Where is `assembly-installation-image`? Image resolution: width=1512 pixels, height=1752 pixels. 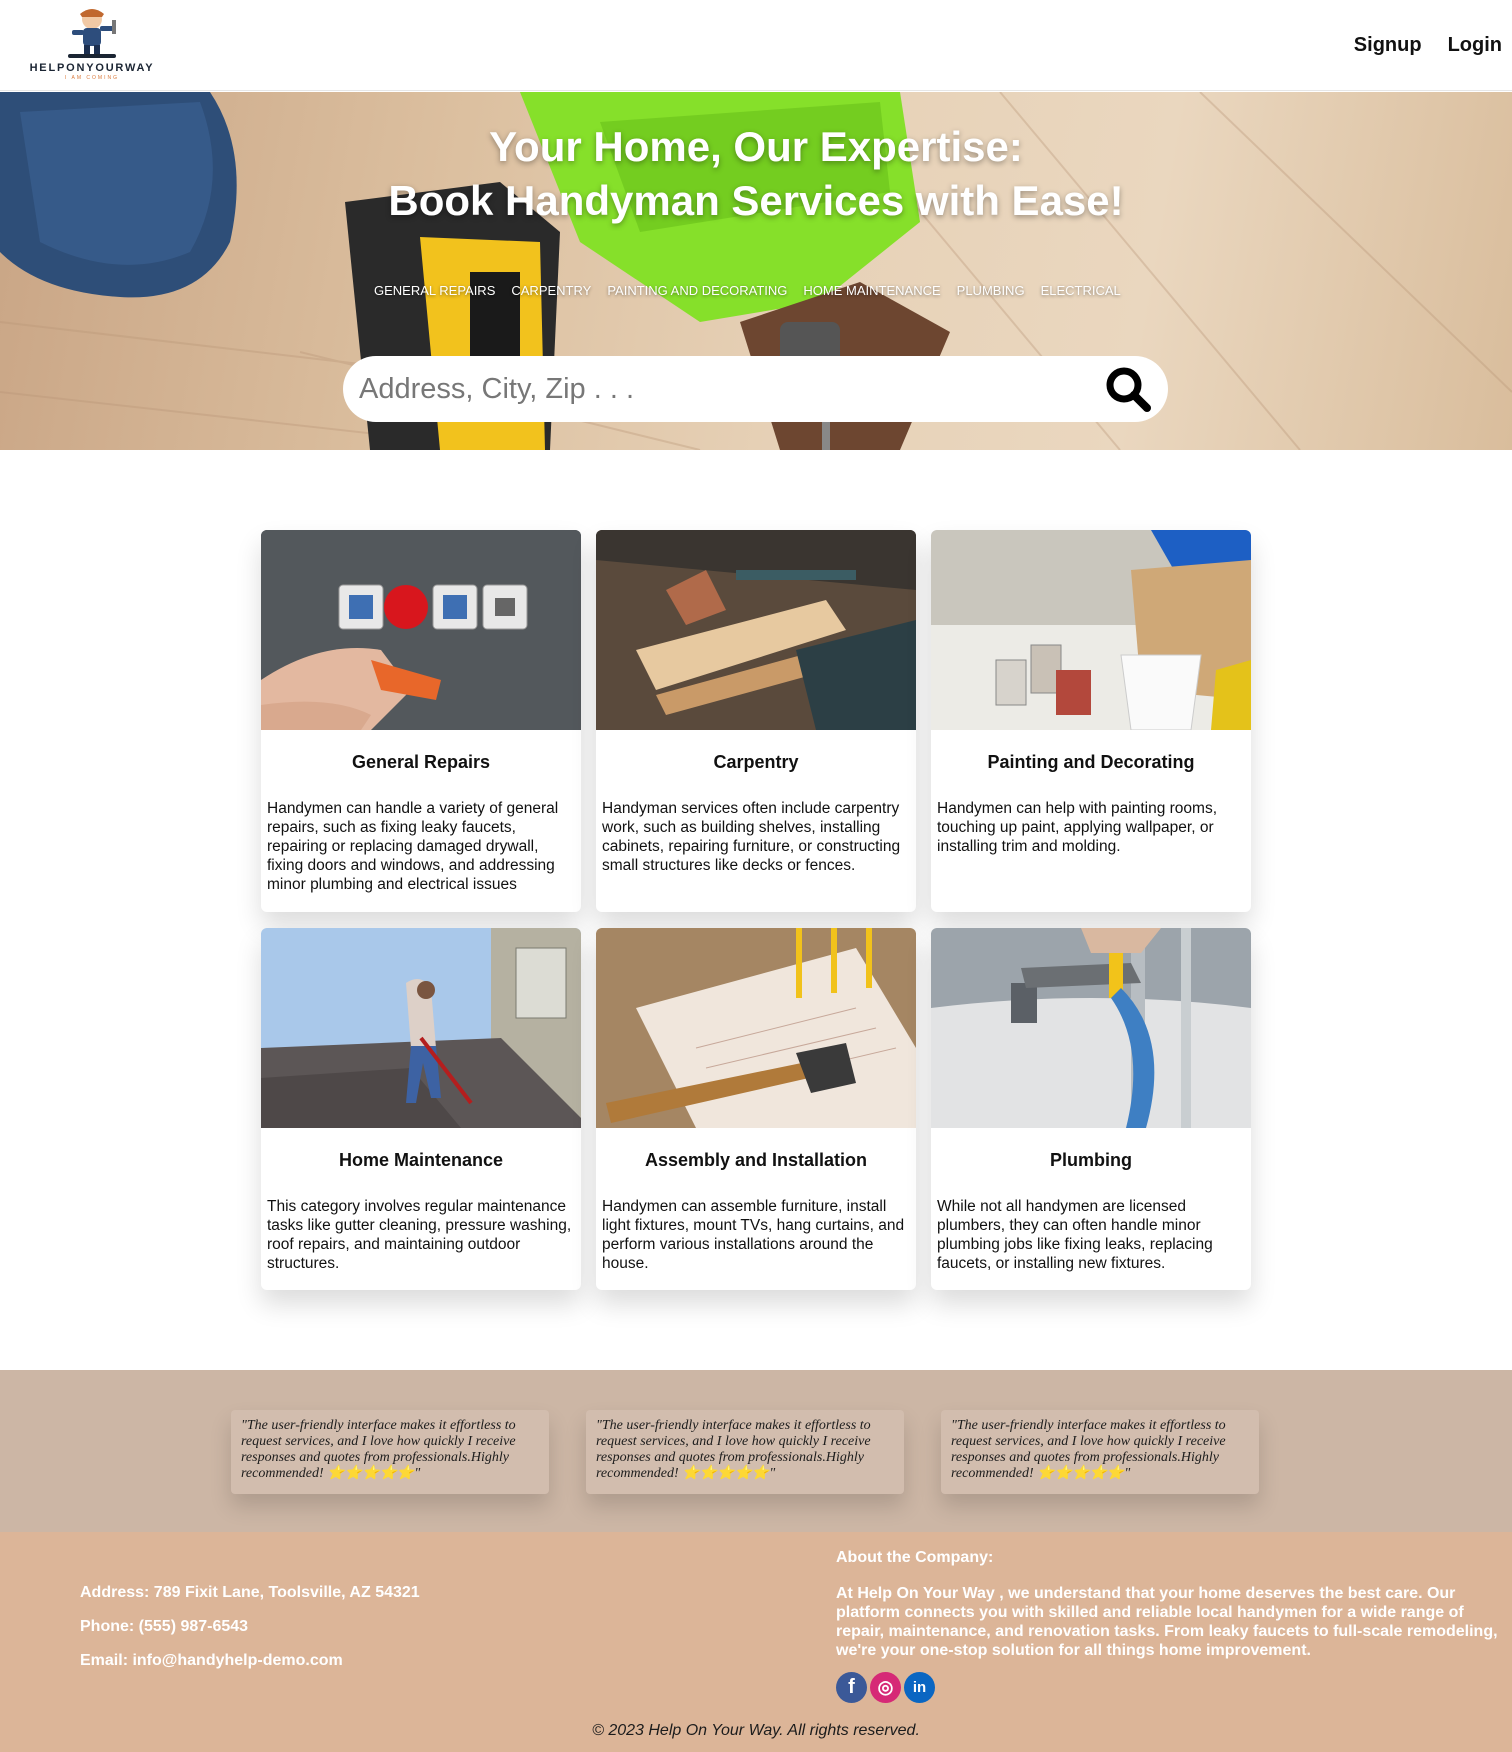 assembly-installation-image is located at coordinates (756, 1028).